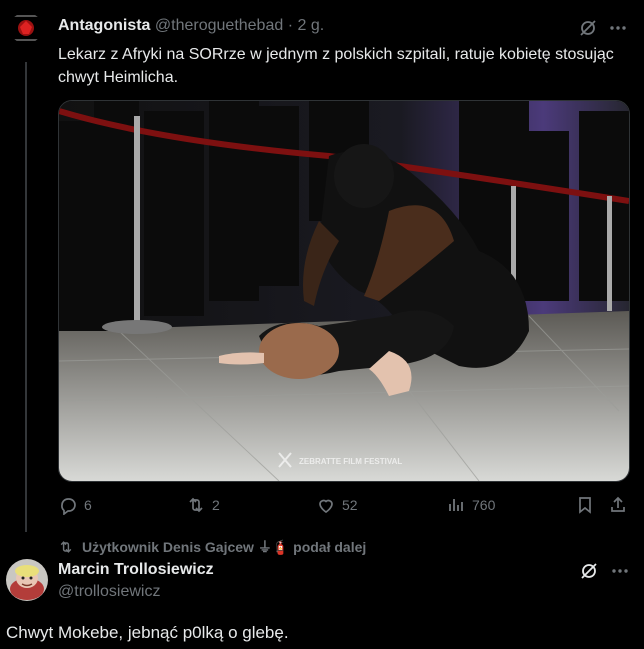 The height and width of the screenshot is (649, 644). I want to click on repost-count: 2, so click(216, 505).